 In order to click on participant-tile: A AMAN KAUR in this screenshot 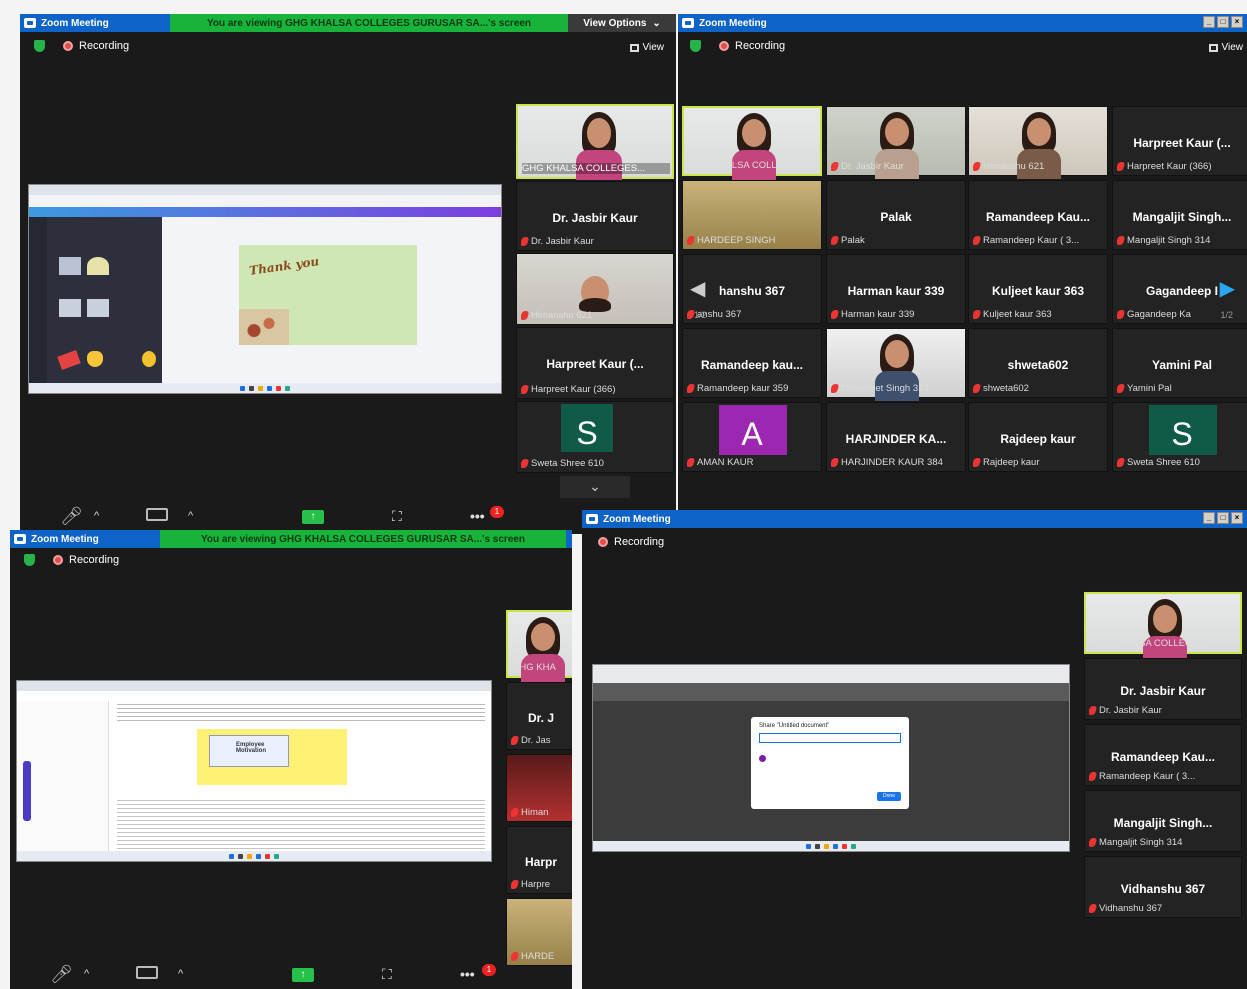, I will do `click(752, 437)`.